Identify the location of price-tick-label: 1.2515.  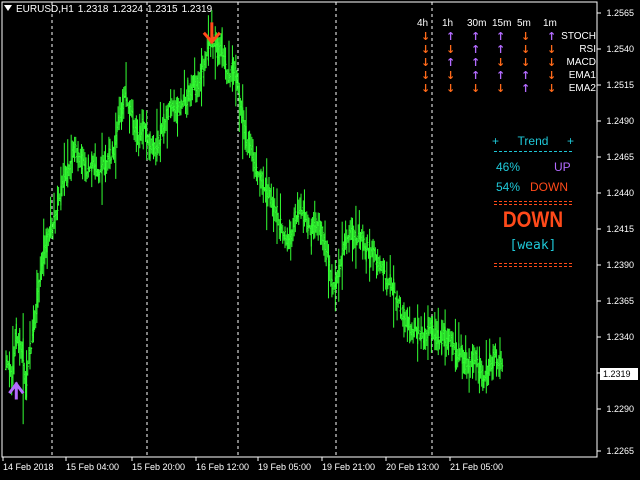
(620, 85).